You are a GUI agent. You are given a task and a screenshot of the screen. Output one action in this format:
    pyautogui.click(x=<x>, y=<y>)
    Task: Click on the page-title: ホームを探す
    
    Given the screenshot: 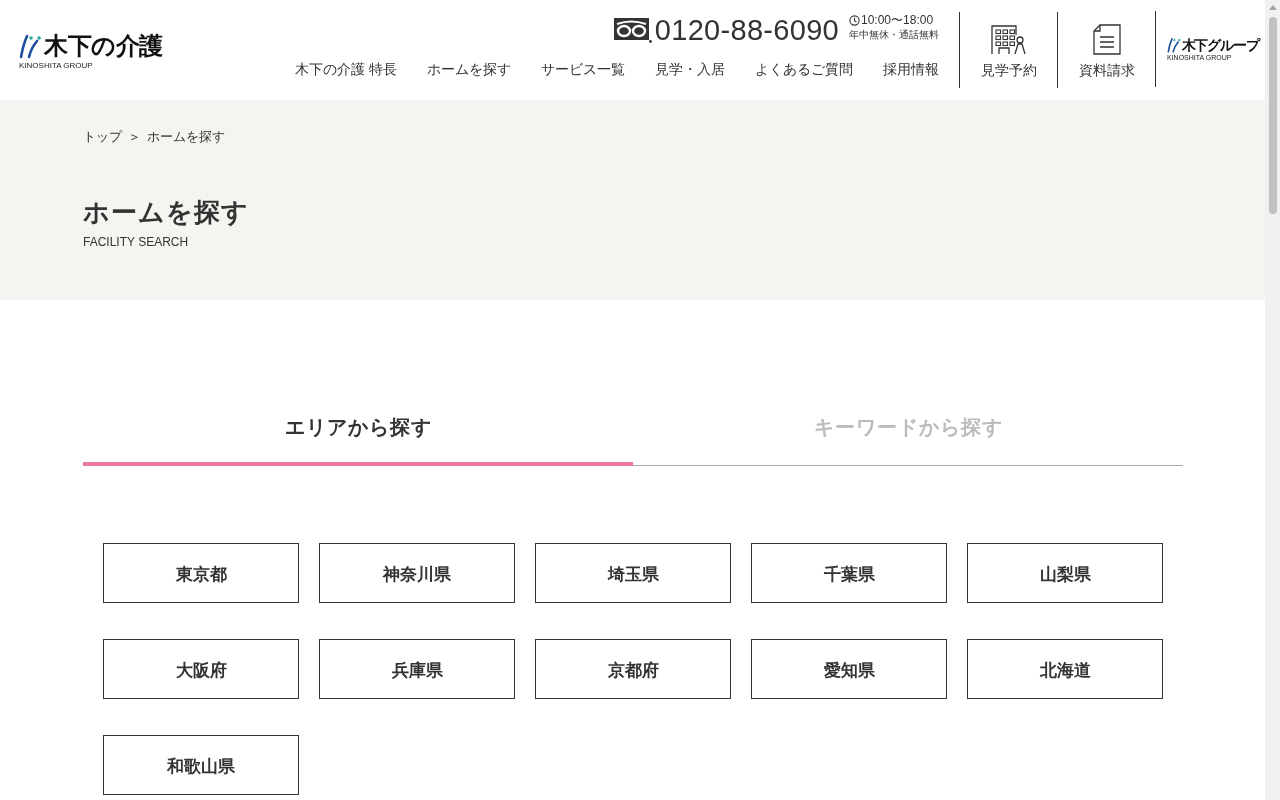 What is the action you would take?
    pyautogui.click(x=166, y=212)
    